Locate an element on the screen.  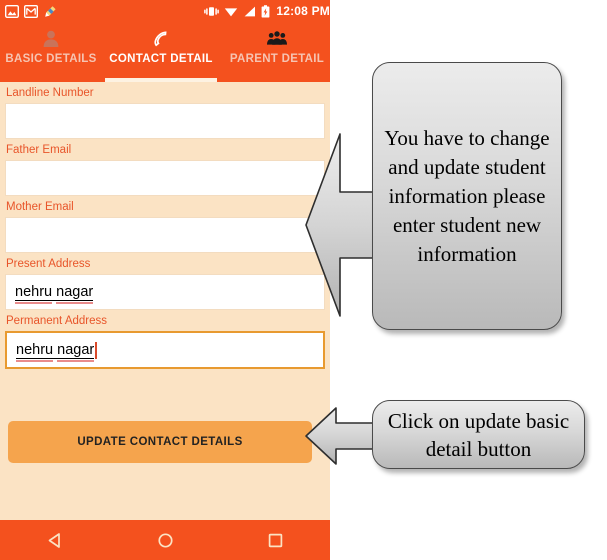
battery-charging-icon is located at coordinates (265, 10).